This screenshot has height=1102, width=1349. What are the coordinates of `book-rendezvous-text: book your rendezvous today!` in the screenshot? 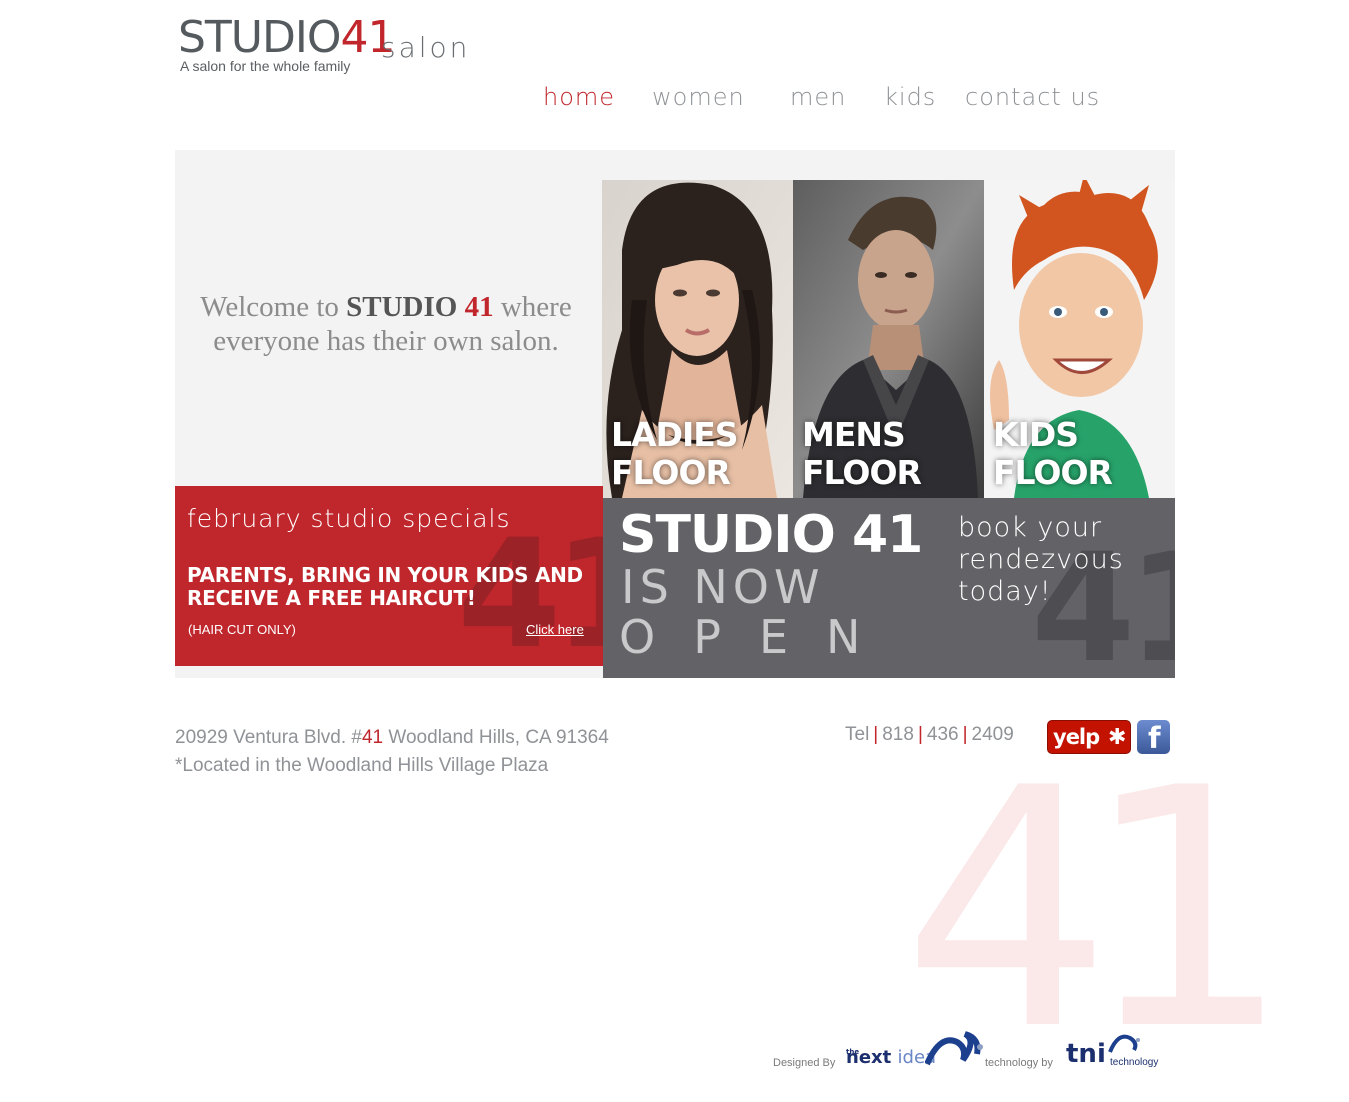 It's located at (1041, 559).